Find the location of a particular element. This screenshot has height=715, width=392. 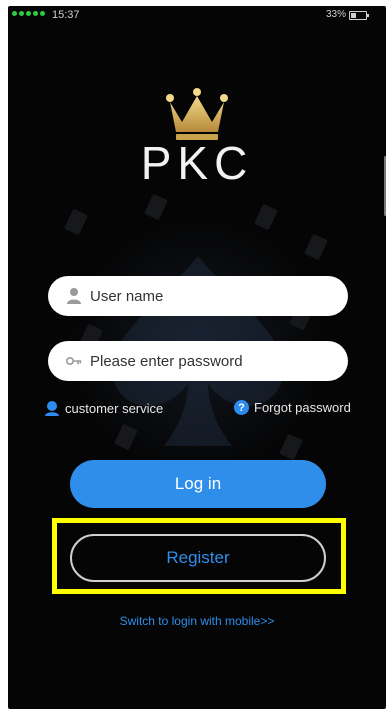

question-icon: ? is located at coordinates (241, 407).